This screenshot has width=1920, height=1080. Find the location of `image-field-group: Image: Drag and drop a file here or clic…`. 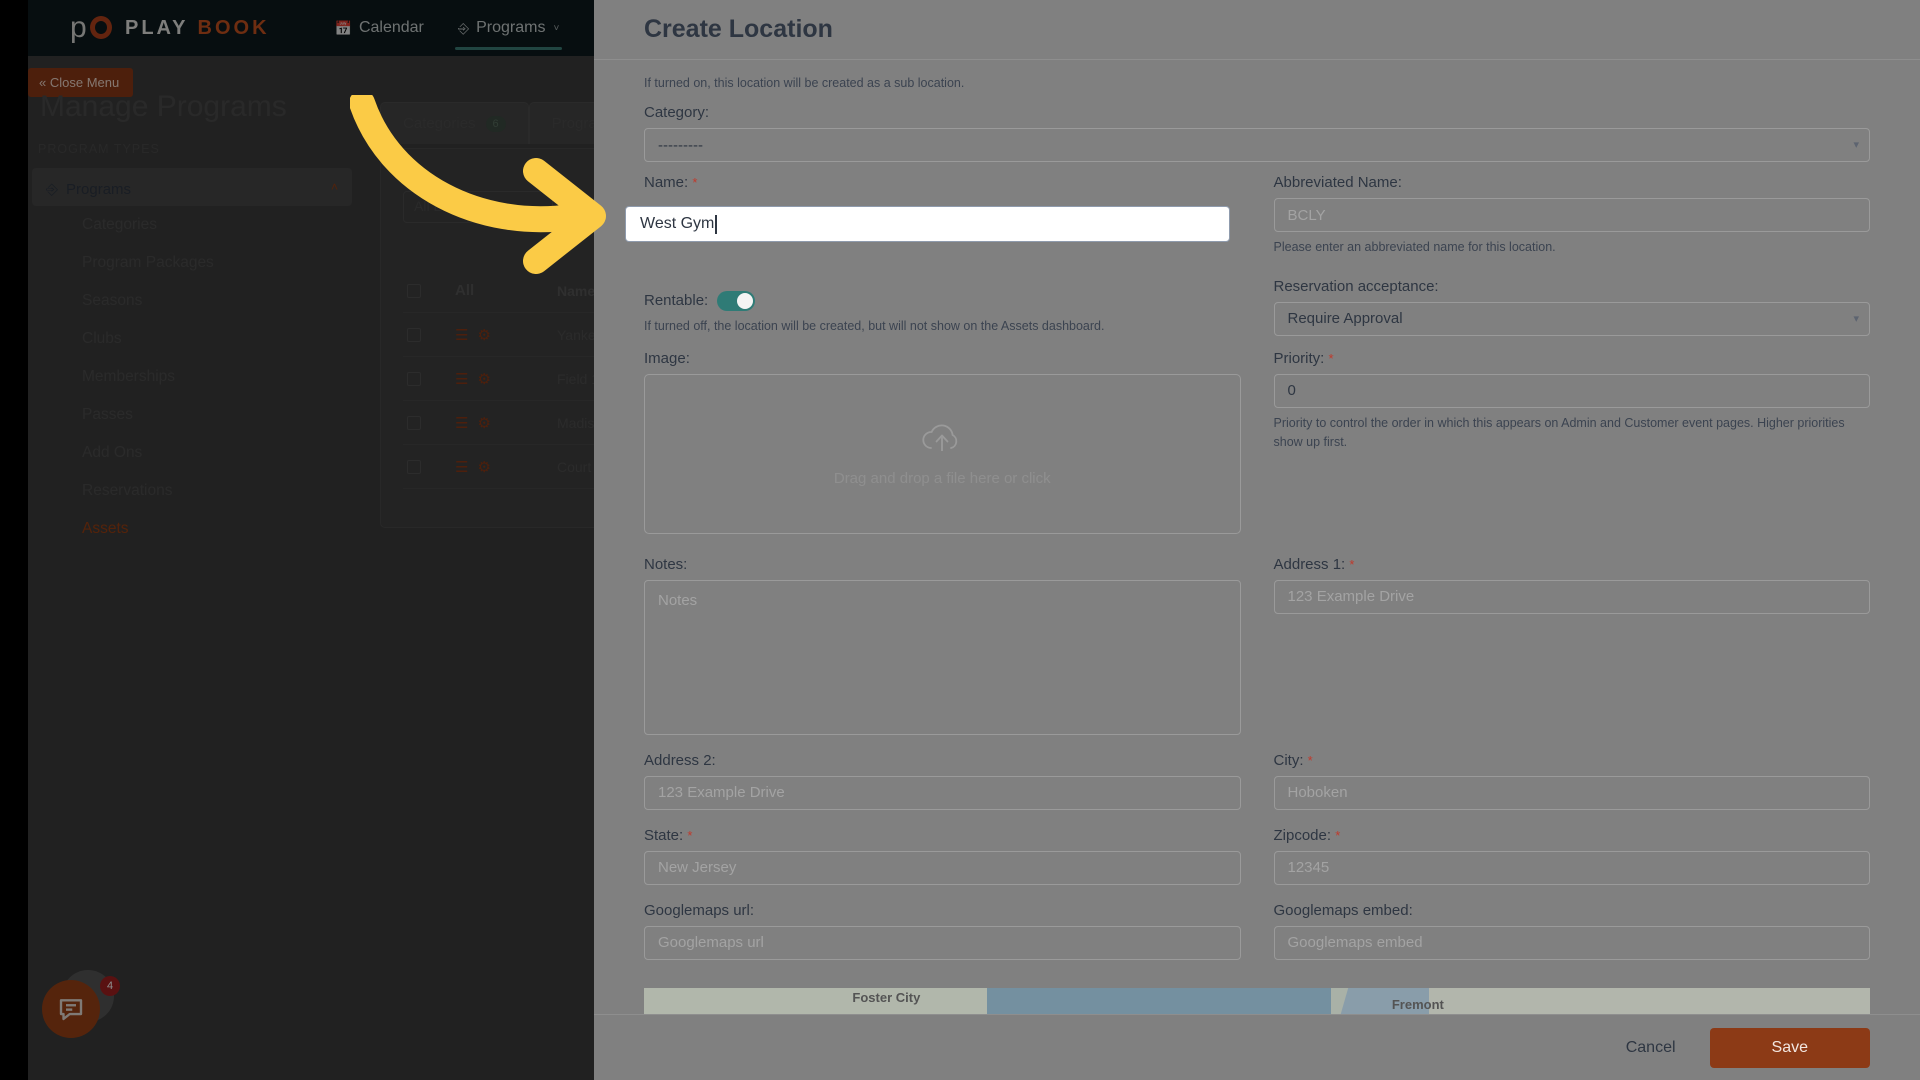

image-field-group: Image: Drag and drop a file here or clic… is located at coordinates (942, 435).